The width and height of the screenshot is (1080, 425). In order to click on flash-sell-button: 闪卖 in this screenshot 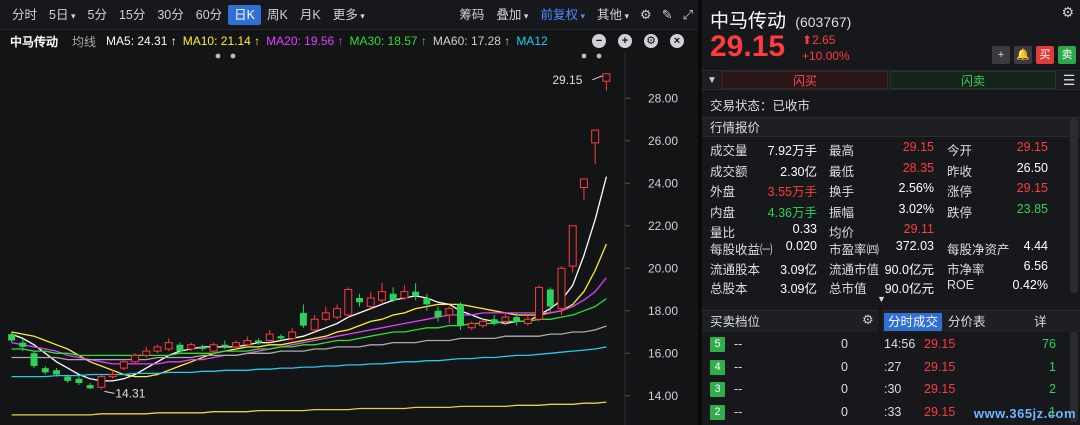, I will do `click(973, 80)`.